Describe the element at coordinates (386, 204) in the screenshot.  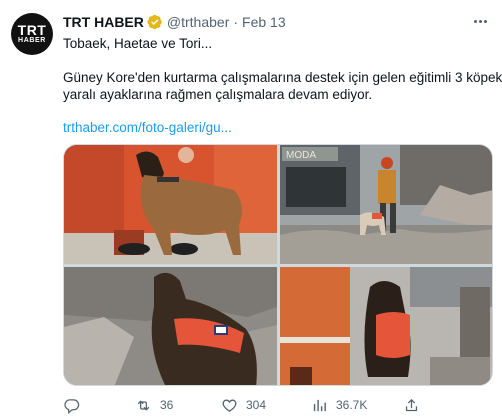
I see `photo-dog-rubble-street: MODA` at that location.